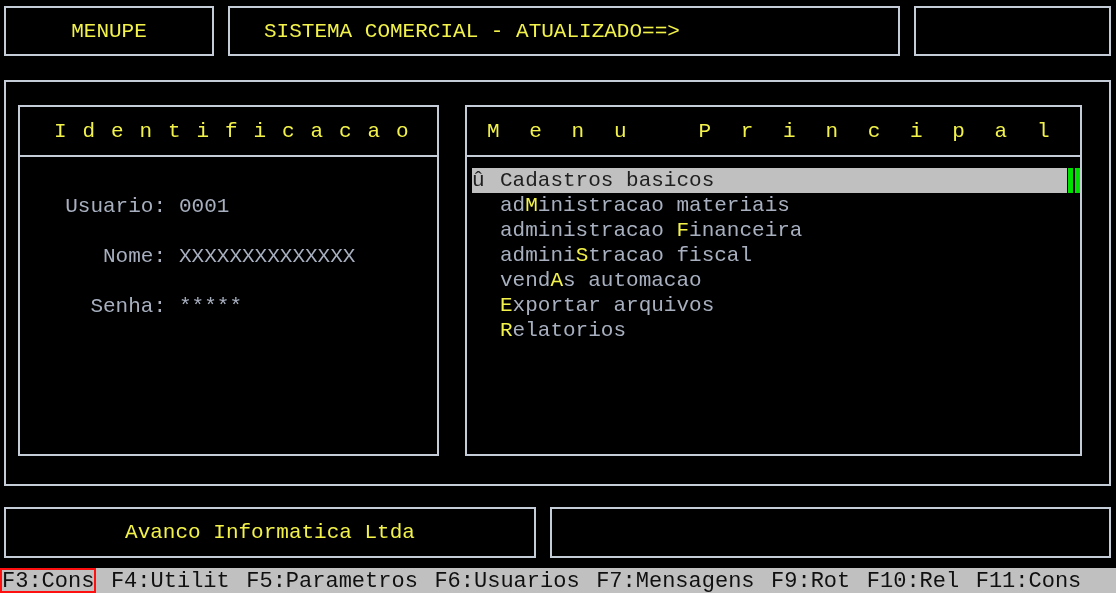 The width and height of the screenshot is (1116, 593). I want to click on panel-title: Identificacao, so click(228, 132).